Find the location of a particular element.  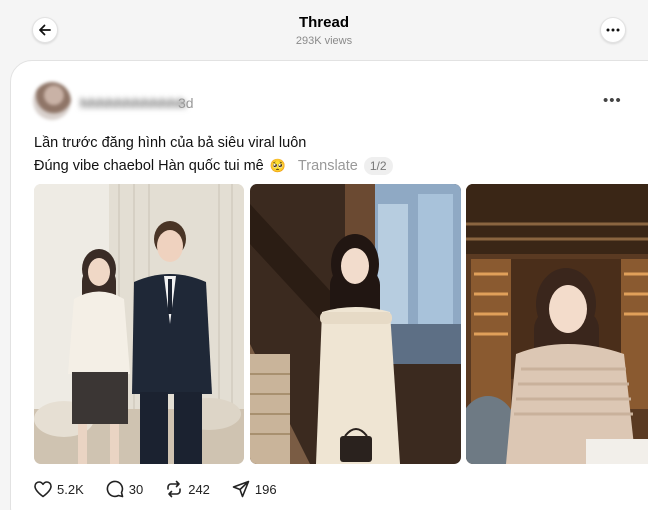

page-title: Thread is located at coordinates (323, 22).